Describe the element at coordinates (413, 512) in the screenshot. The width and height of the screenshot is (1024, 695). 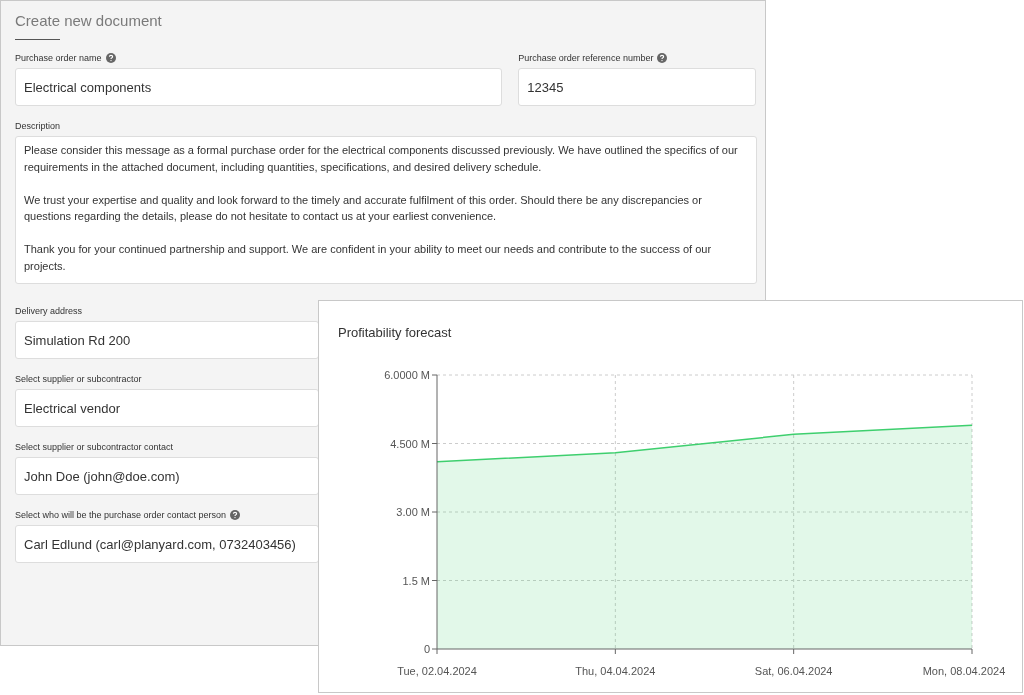
I see `y-tick-label: 3.00 M` at that location.